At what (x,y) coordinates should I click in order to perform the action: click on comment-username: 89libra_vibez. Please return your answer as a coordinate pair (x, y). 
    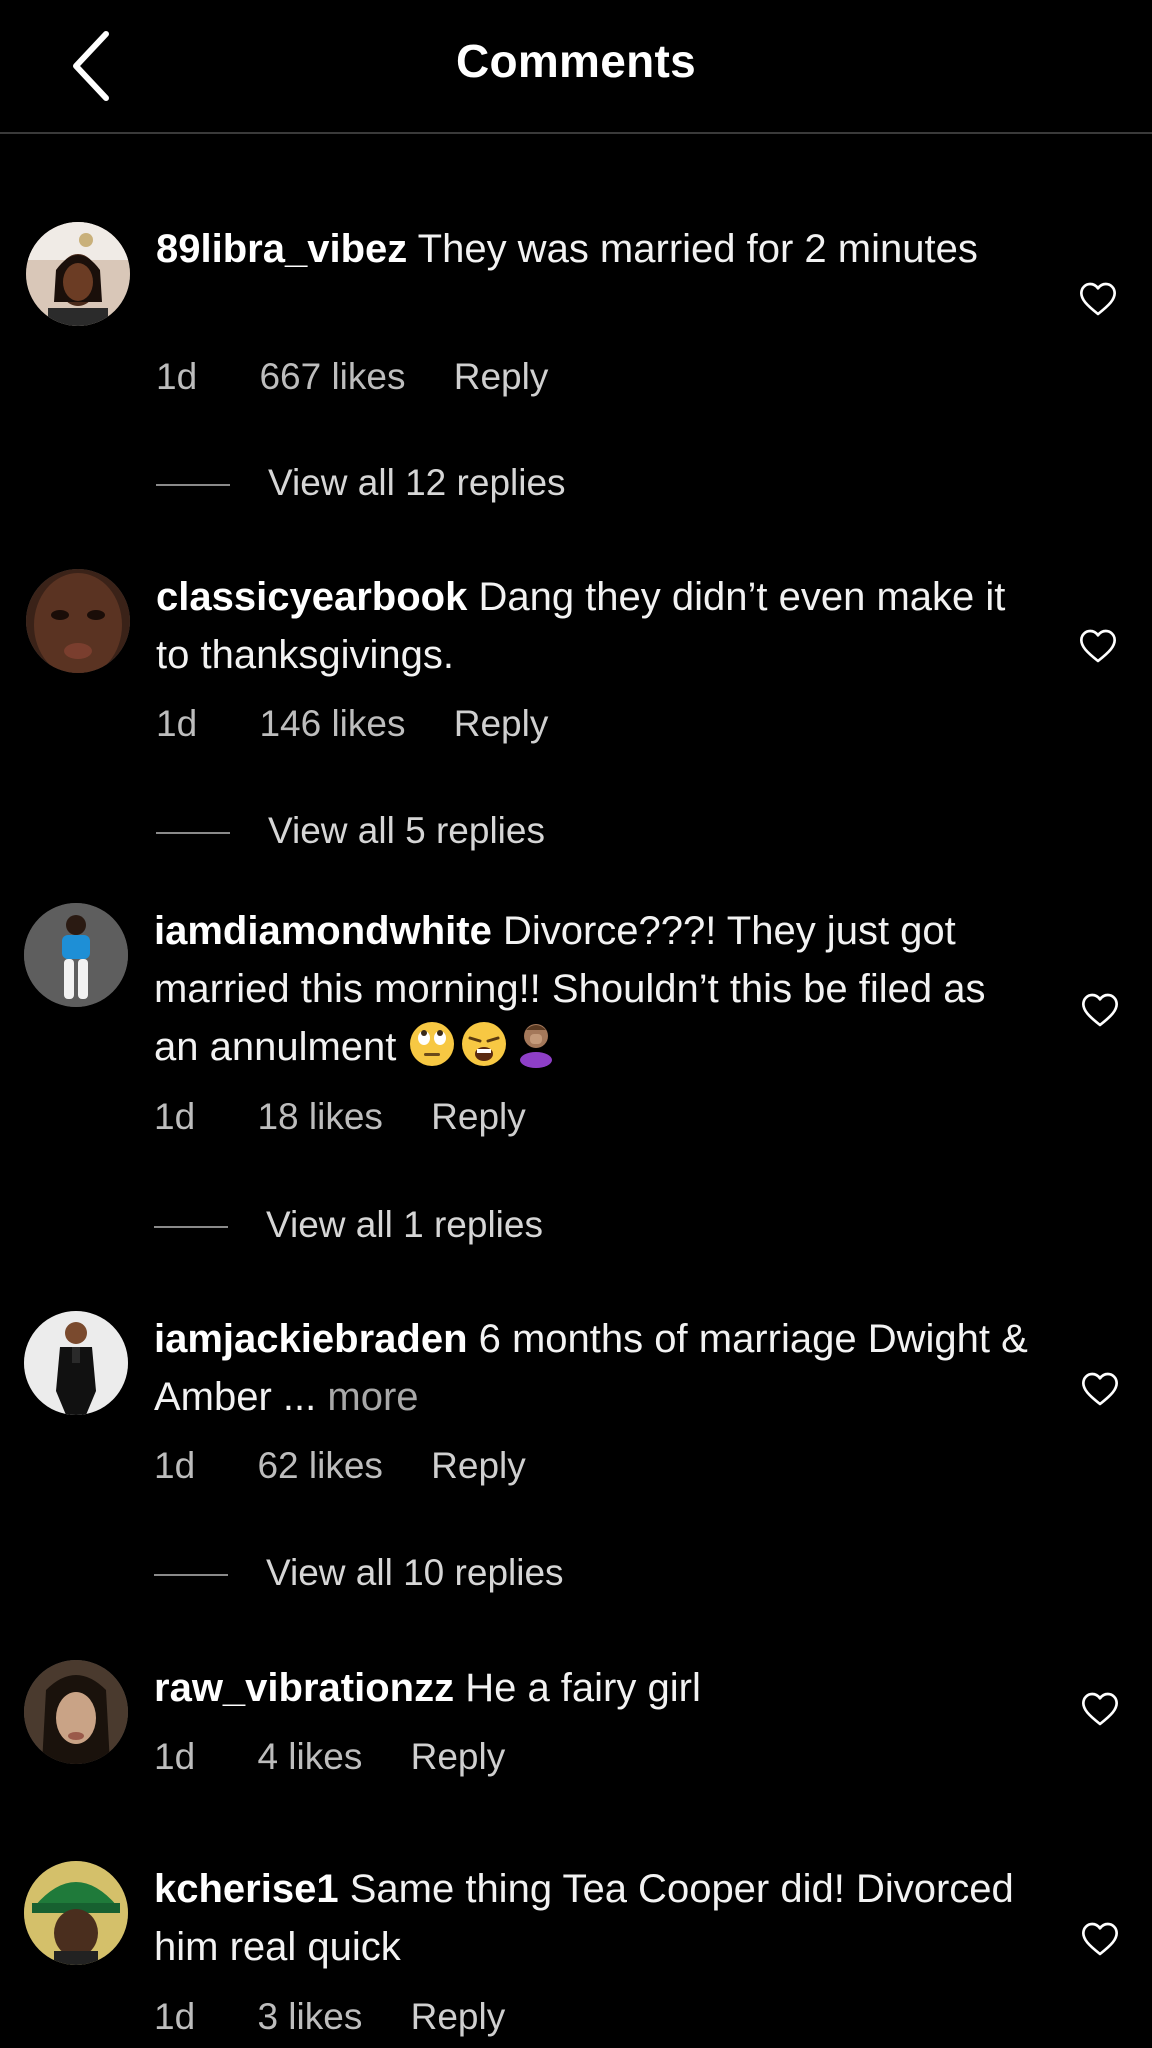
    Looking at the image, I should click on (281, 249).